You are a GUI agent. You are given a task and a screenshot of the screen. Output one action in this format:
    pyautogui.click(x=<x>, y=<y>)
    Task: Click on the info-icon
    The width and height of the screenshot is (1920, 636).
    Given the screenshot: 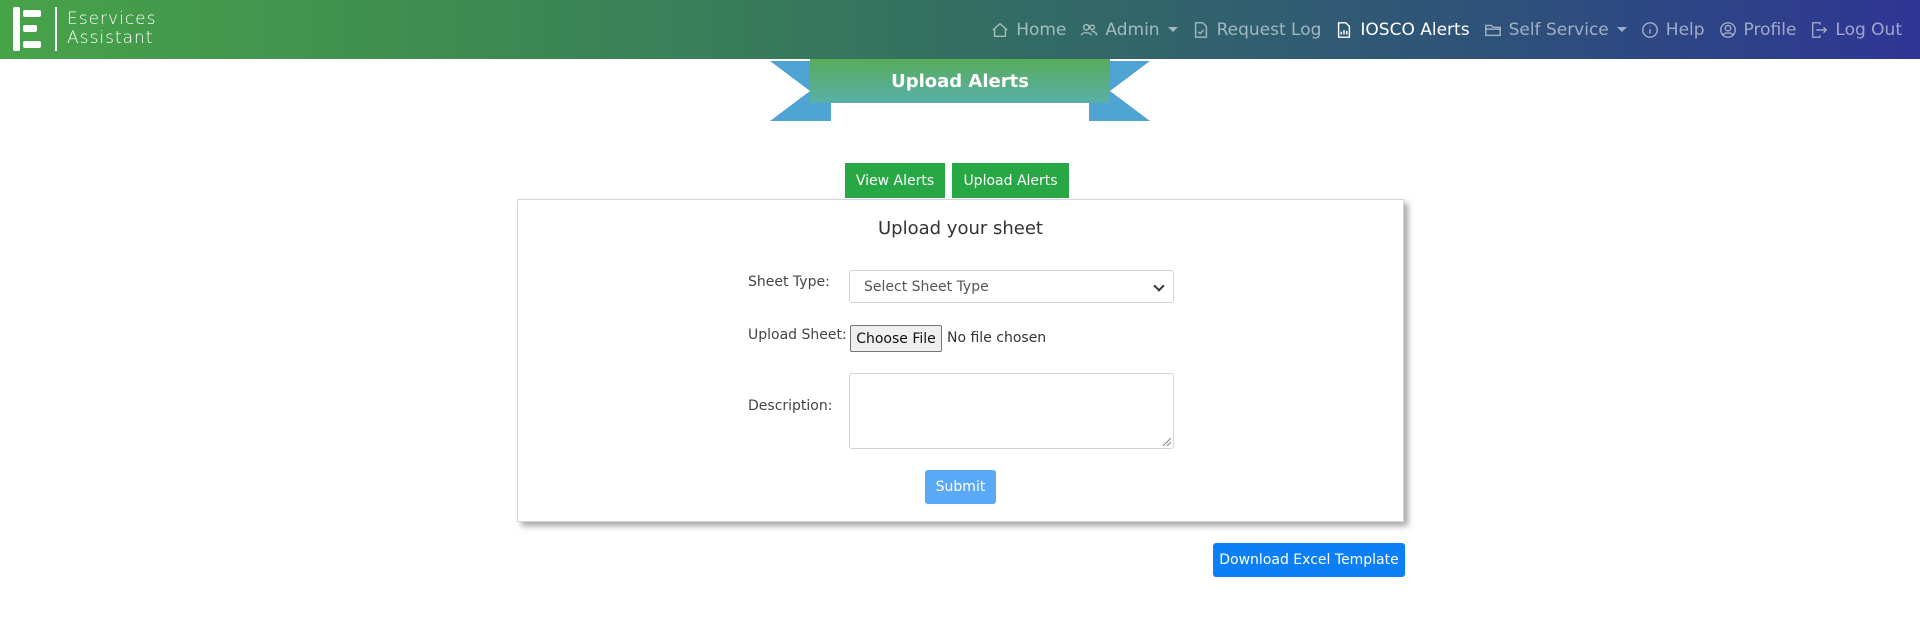 What is the action you would take?
    pyautogui.click(x=1649, y=29)
    